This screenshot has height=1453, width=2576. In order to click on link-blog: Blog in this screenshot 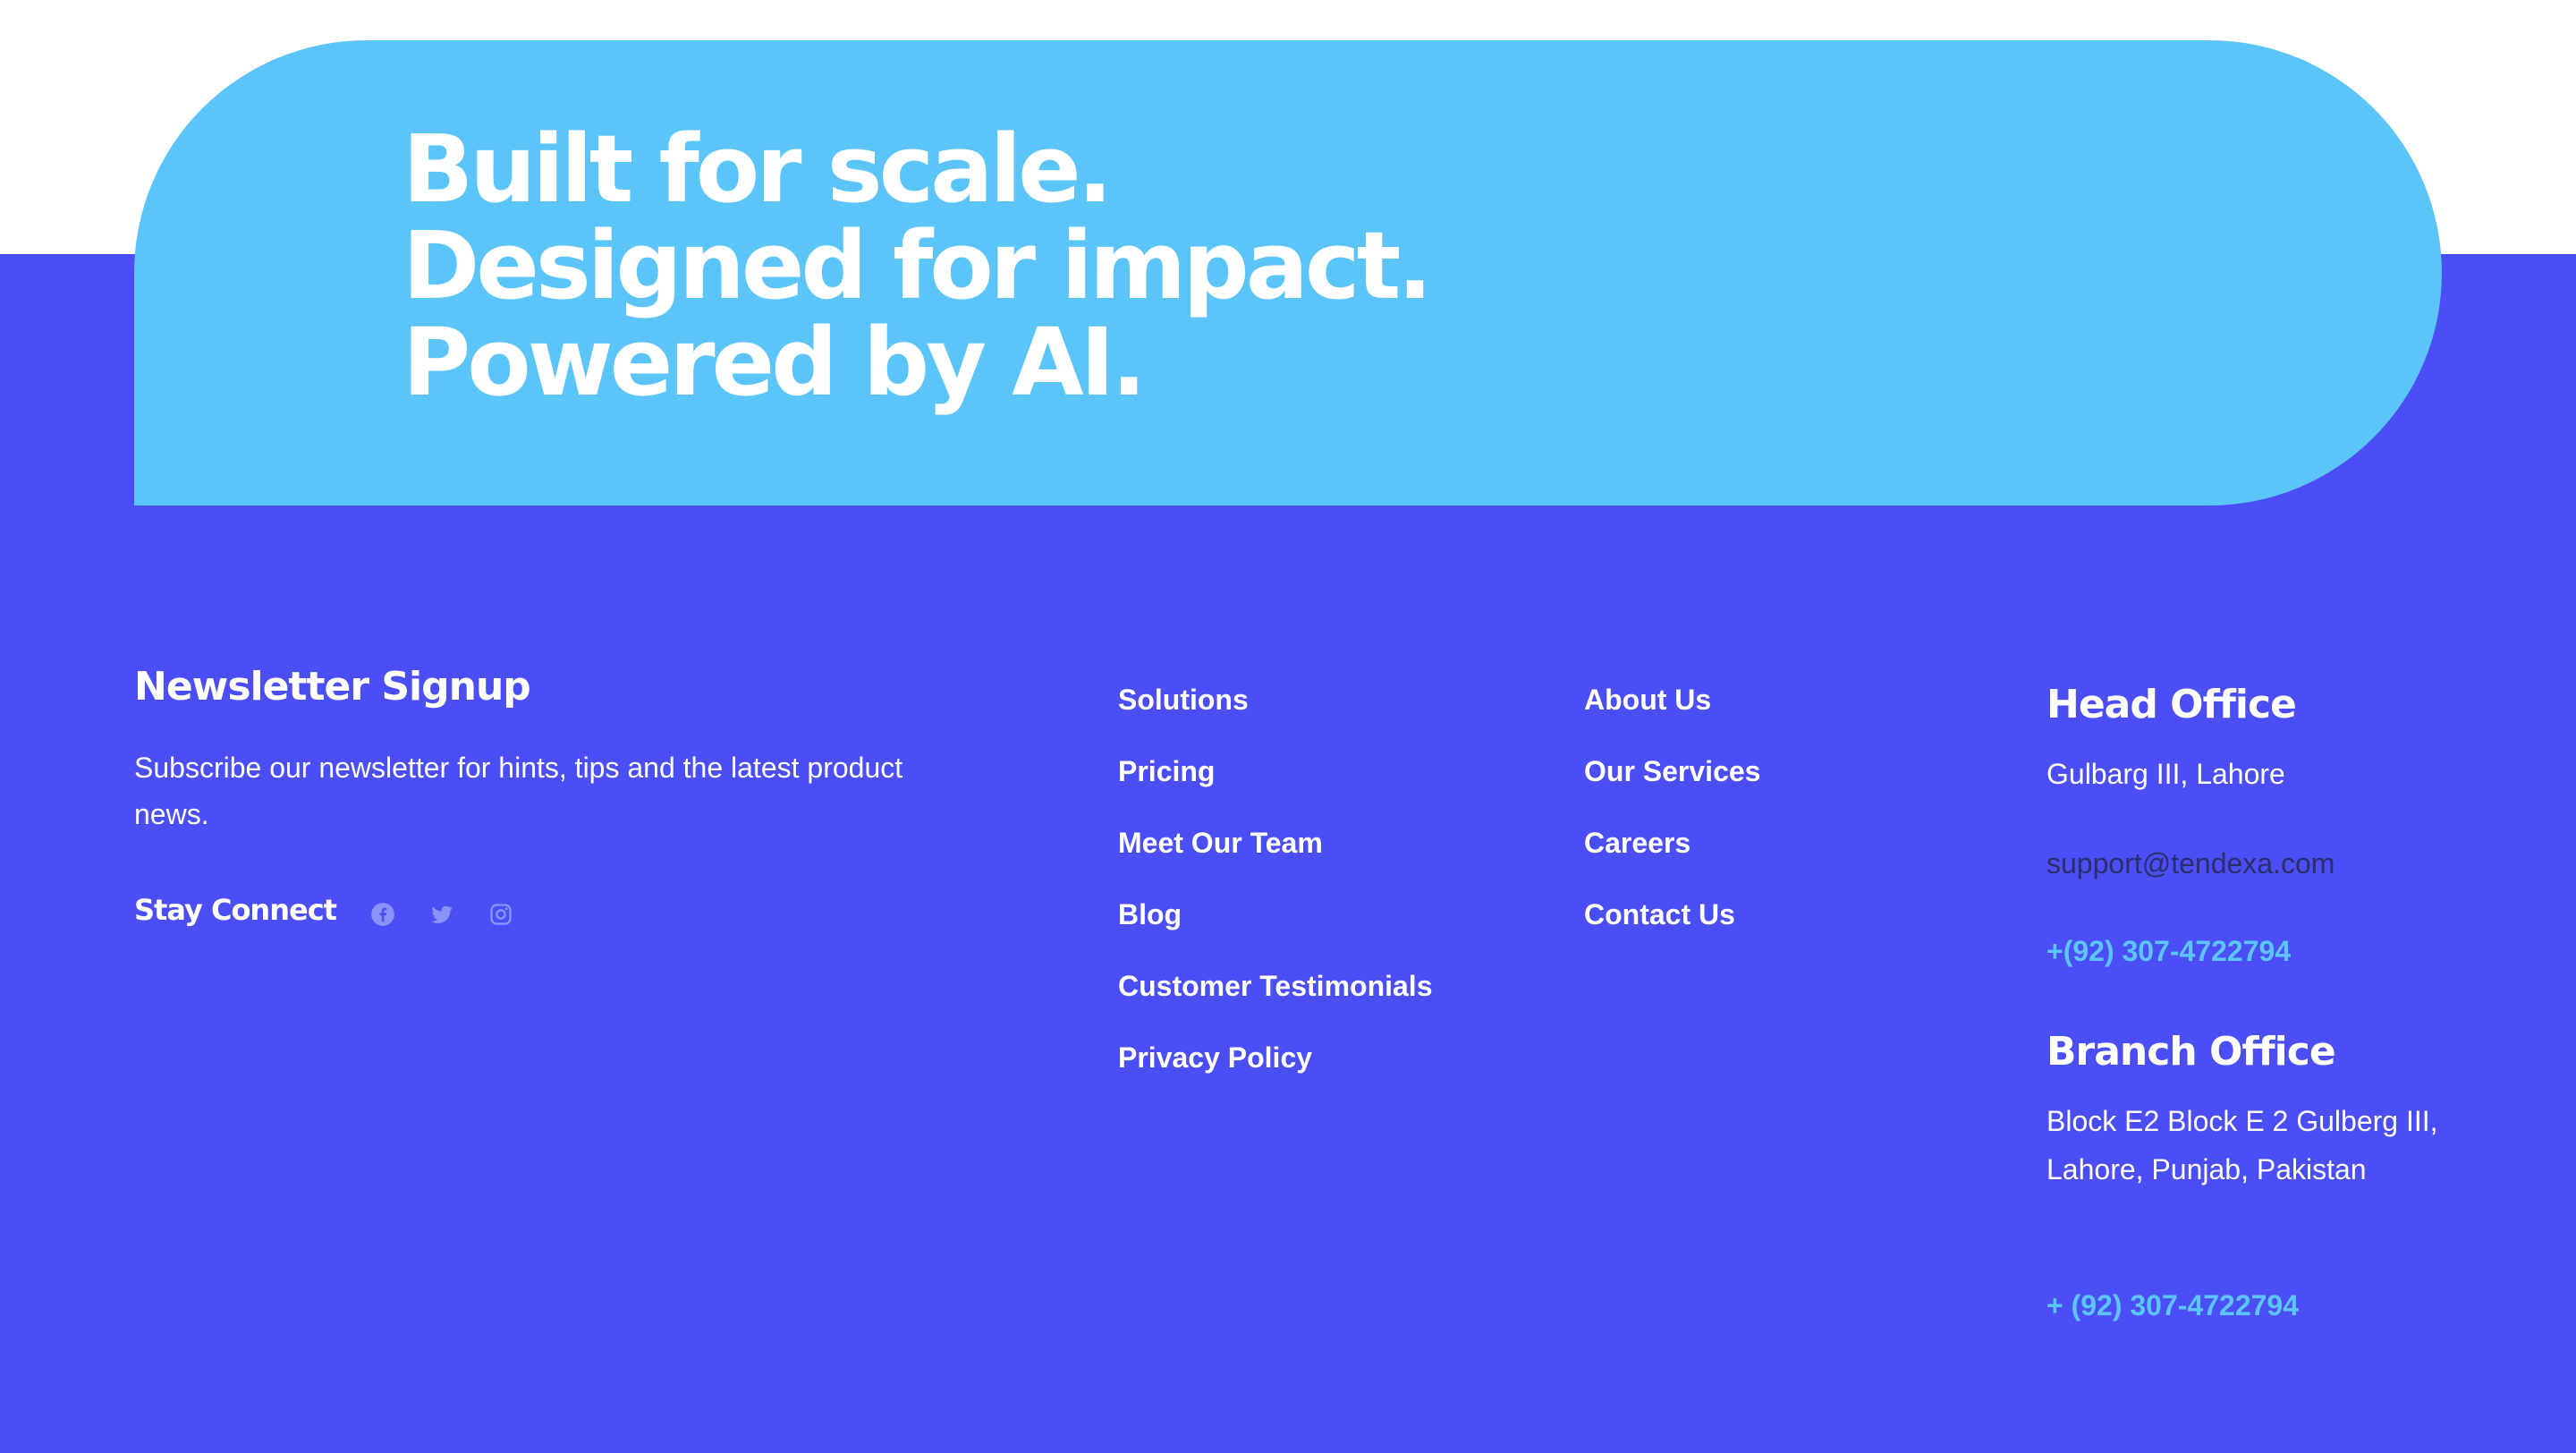, I will do `click(1275, 932)`.